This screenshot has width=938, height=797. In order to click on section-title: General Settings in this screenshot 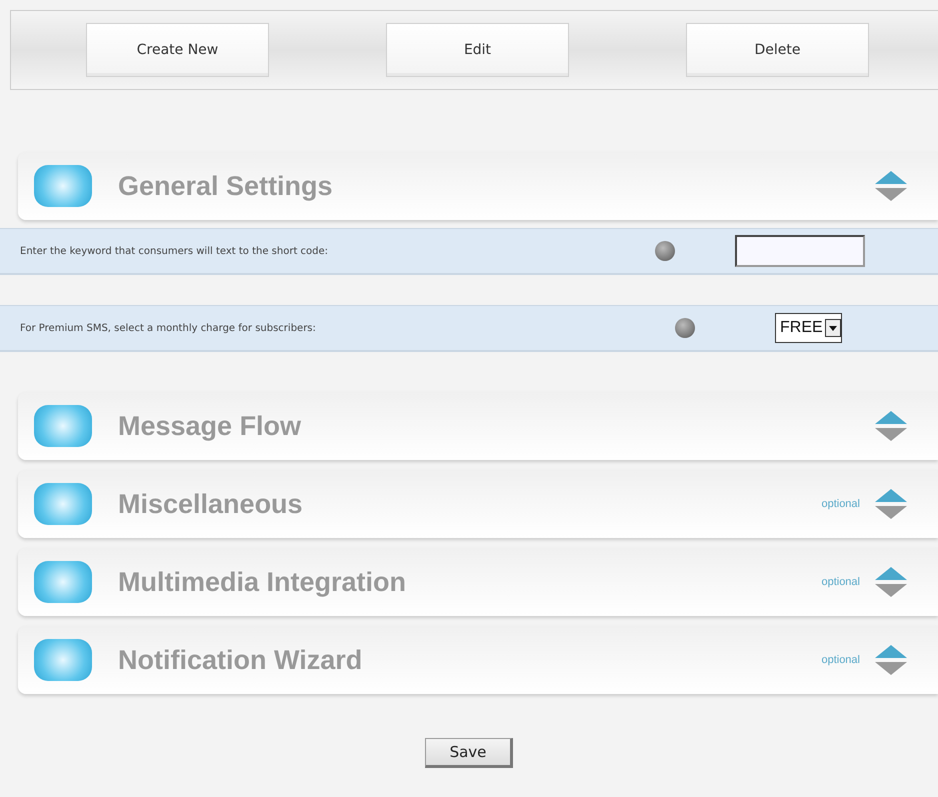, I will do `click(226, 186)`.